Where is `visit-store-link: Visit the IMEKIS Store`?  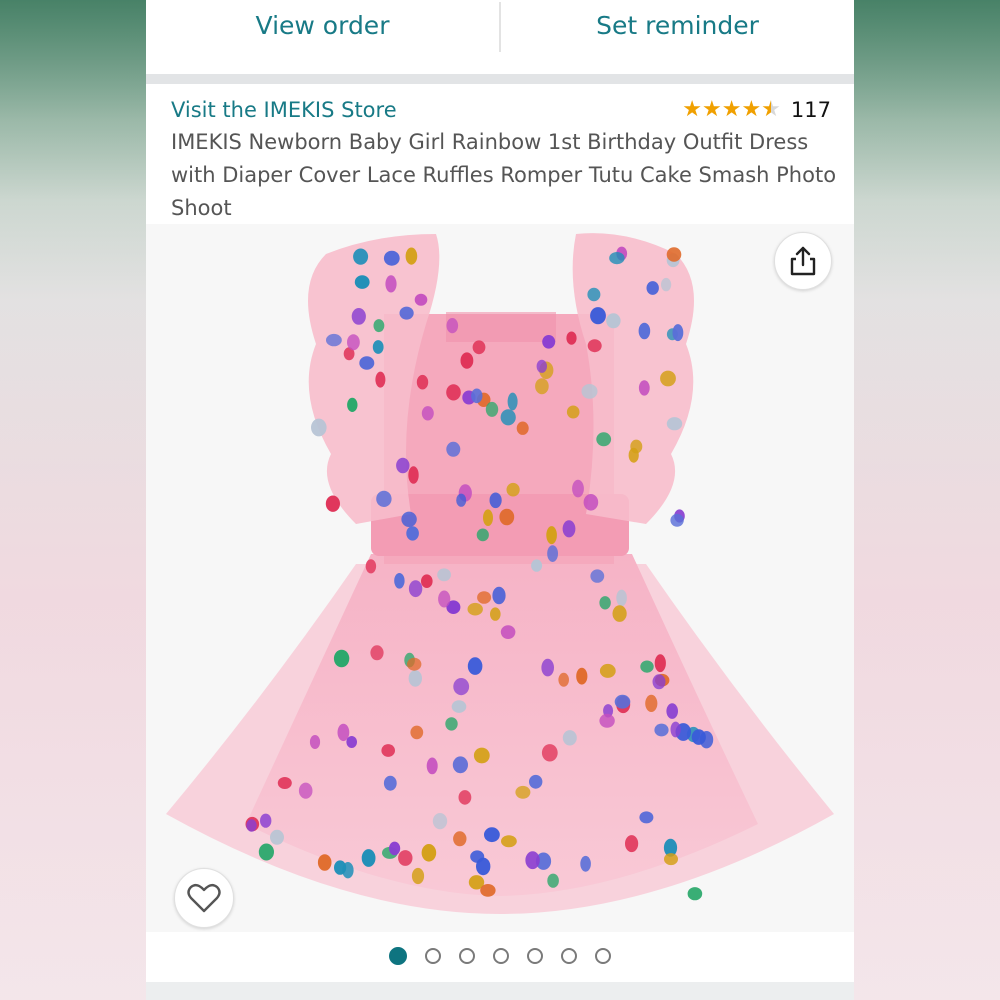
visit-store-link: Visit the IMEKIS Store is located at coordinates (284, 110).